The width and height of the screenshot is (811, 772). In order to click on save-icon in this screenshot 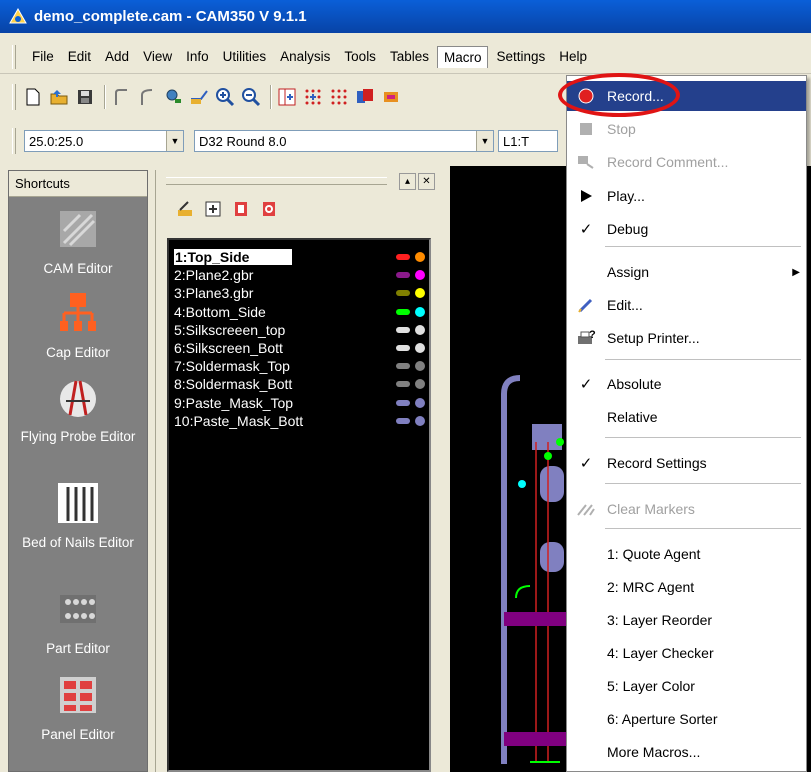, I will do `click(85, 97)`.